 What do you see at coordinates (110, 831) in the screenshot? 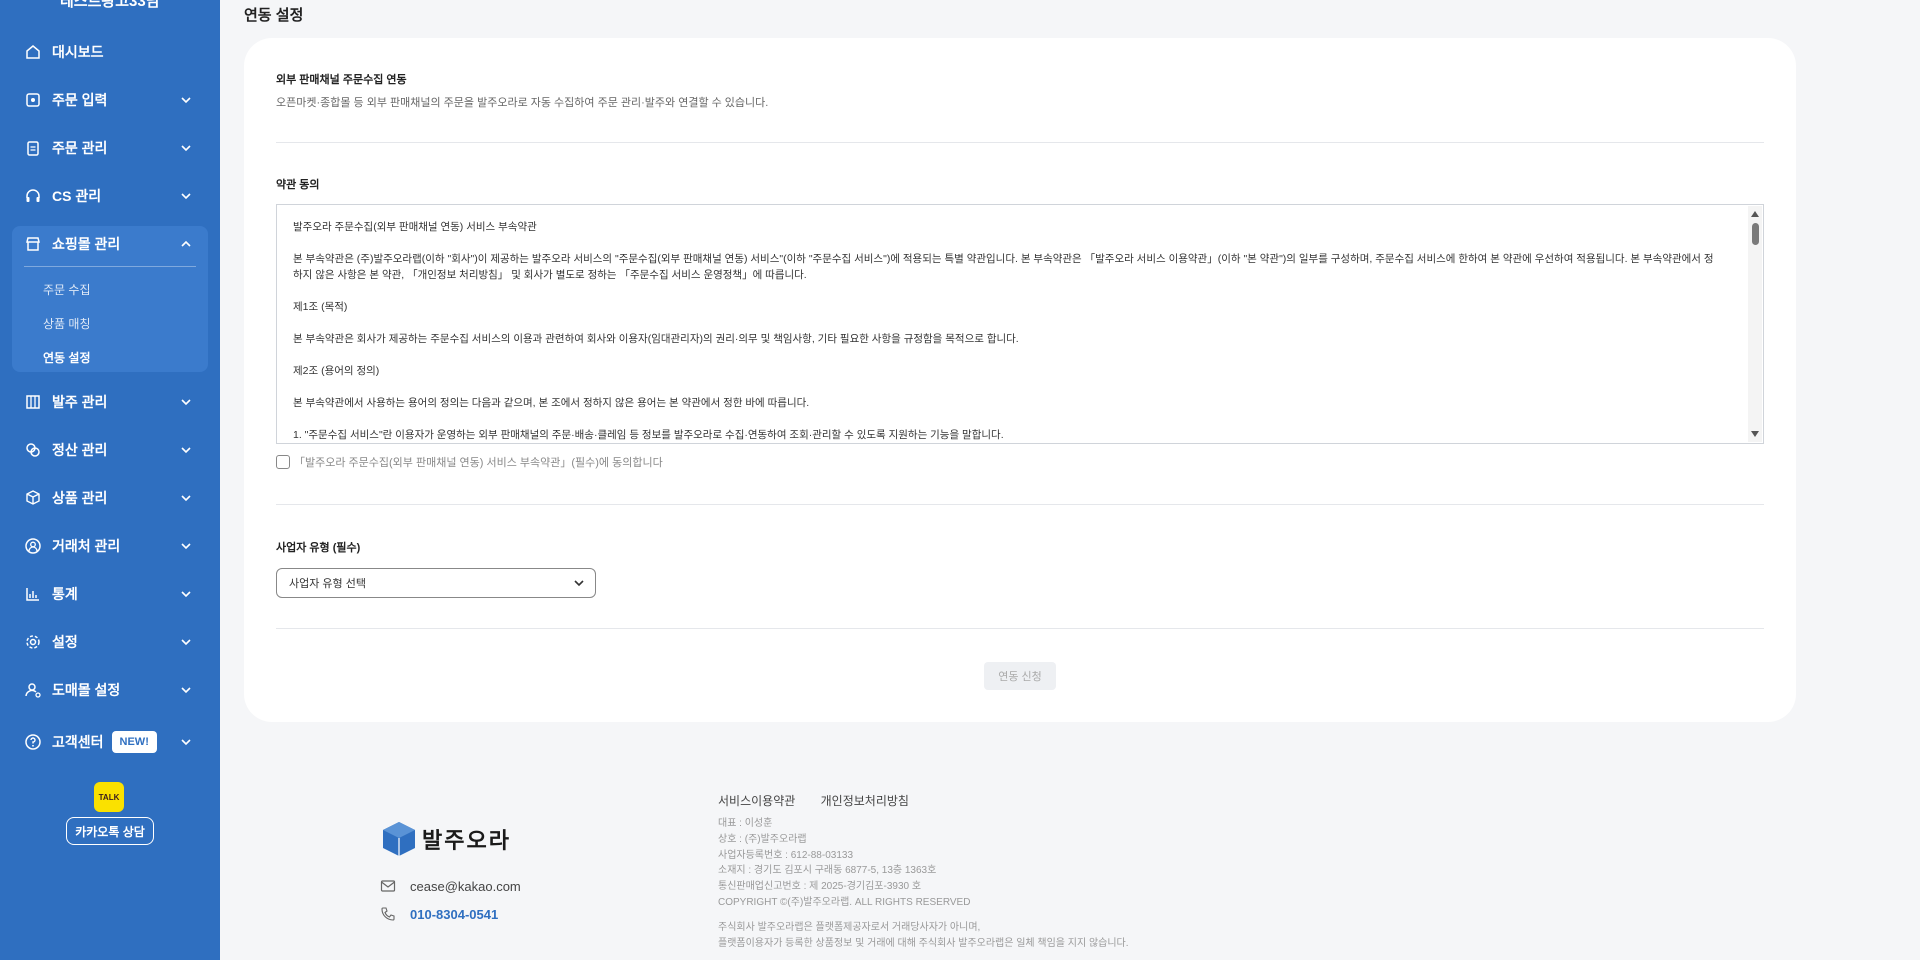
I see `kakao-consult-button: 카카오톡 상담` at bounding box center [110, 831].